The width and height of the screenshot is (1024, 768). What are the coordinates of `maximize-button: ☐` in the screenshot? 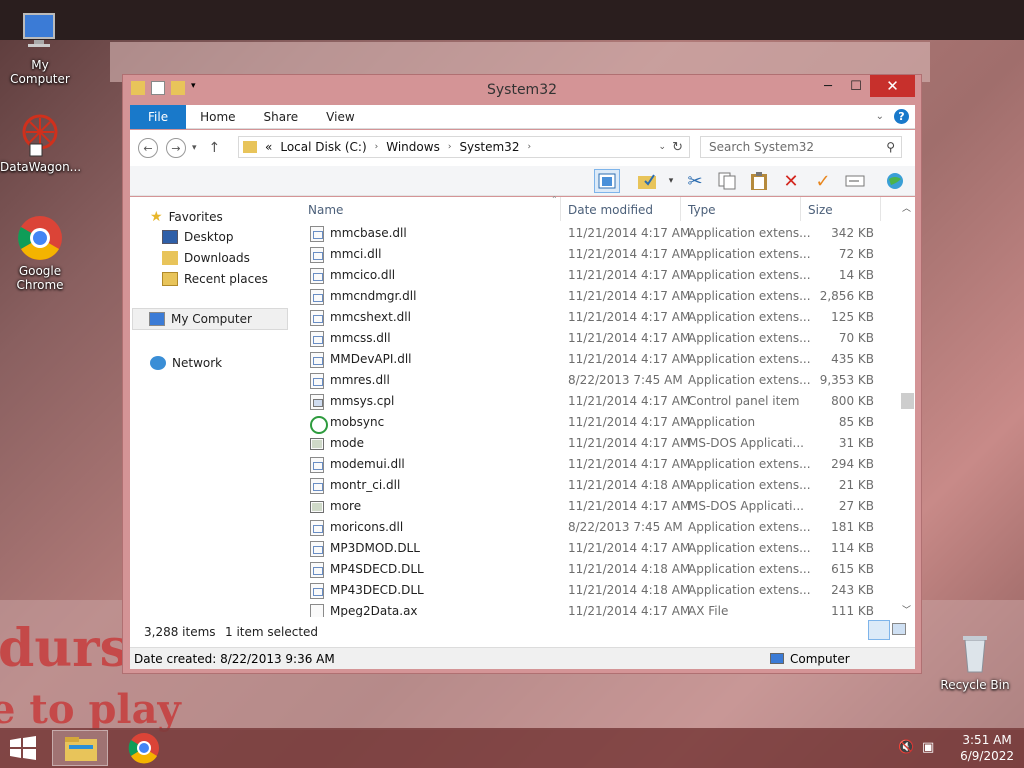 It's located at (856, 86).